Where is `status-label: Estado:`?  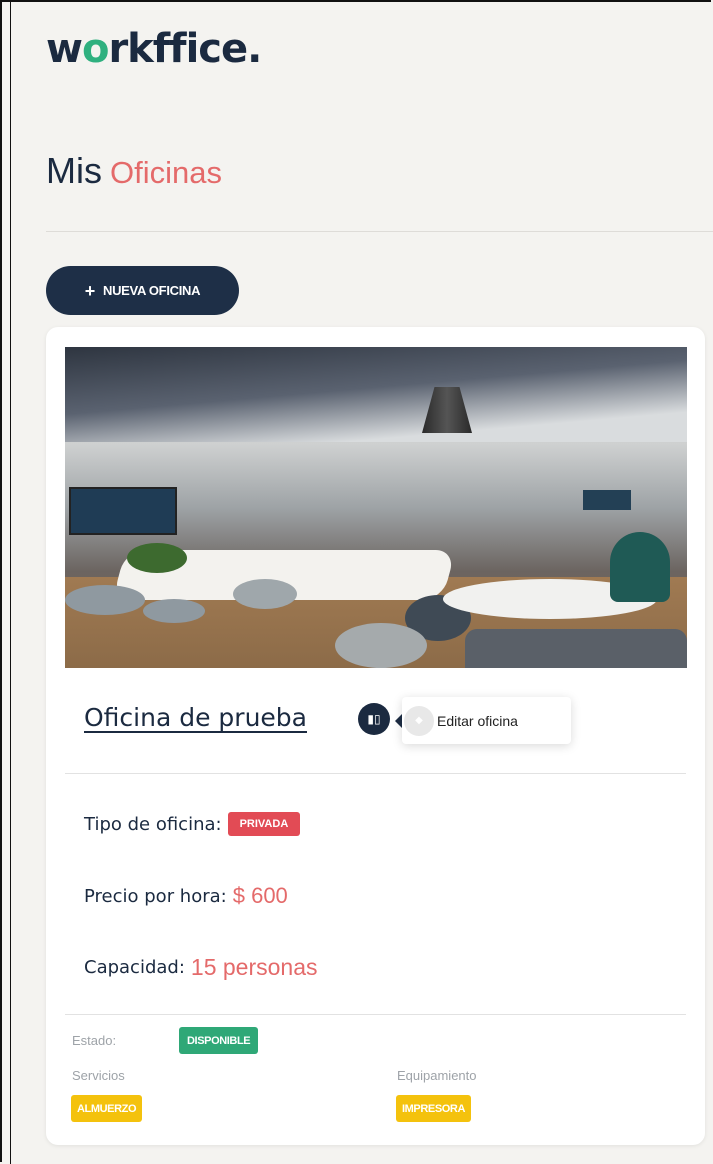 status-label: Estado: is located at coordinates (94, 1040).